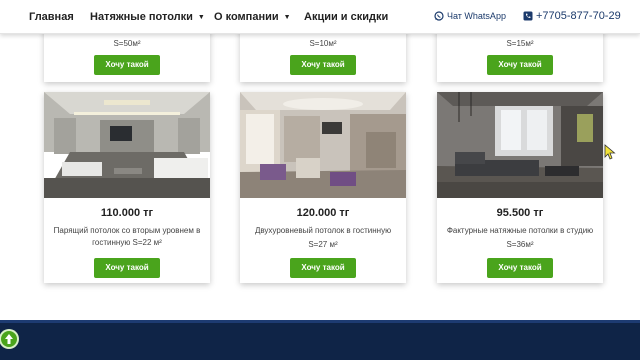 The height and width of the screenshot is (360, 640). I want to click on phone-link: +7705-877-70-29, so click(572, 16).